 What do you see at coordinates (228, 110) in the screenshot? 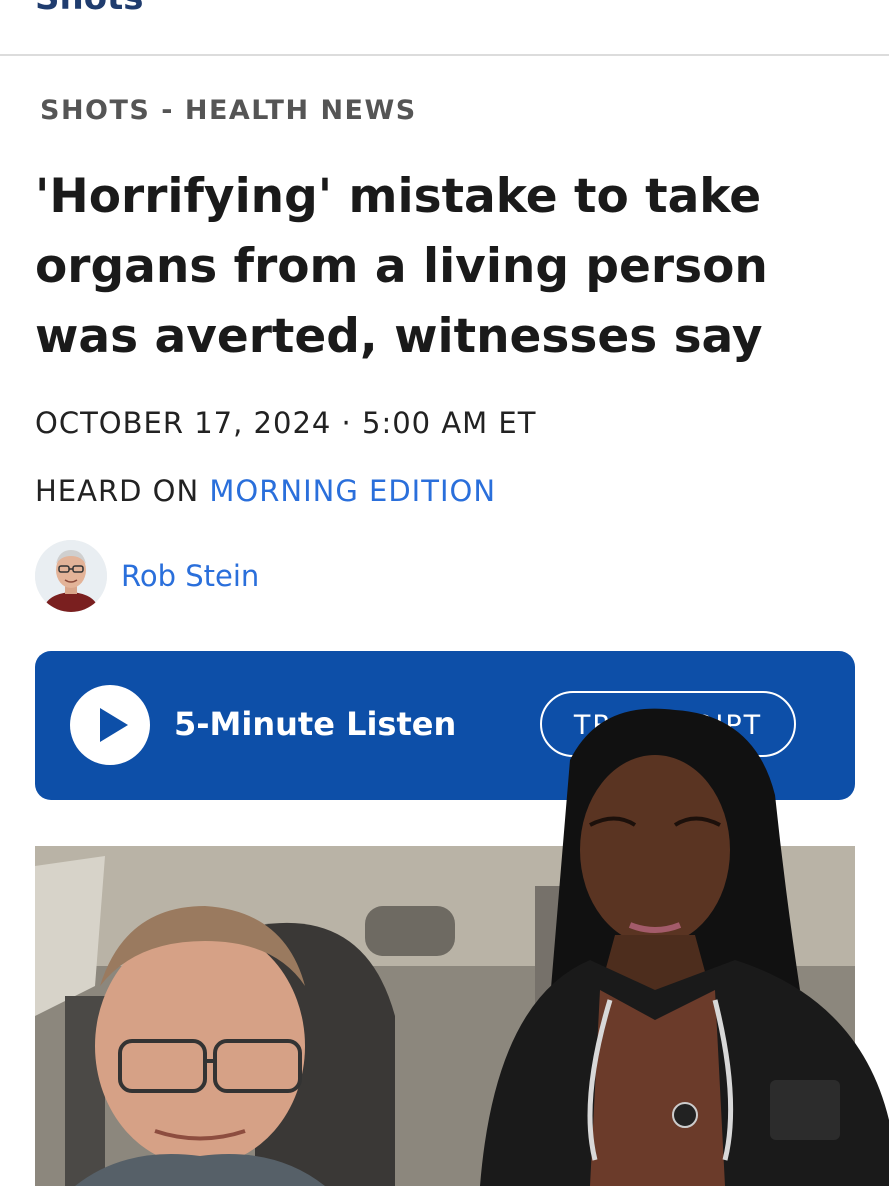
I see `section-kicker: SHOTS - HEALTH NEWS` at bounding box center [228, 110].